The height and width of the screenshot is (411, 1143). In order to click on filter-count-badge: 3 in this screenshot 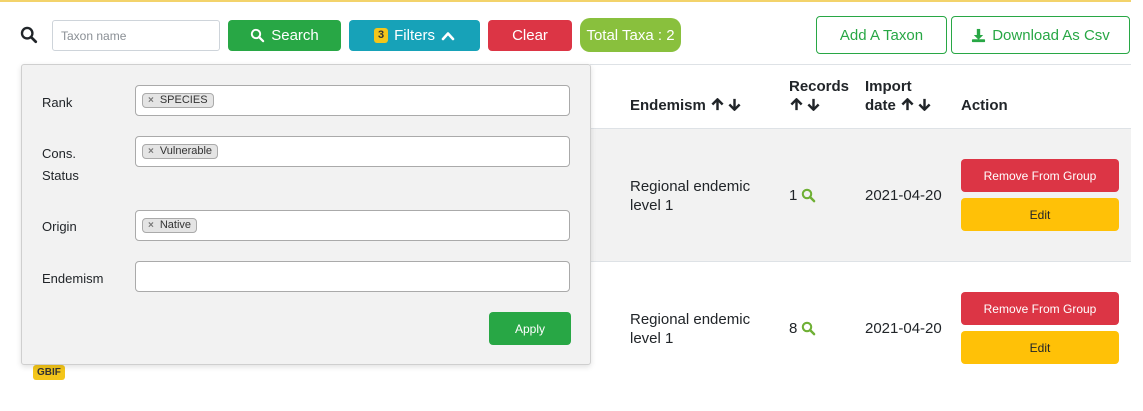, I will do `click(381, 35)`.